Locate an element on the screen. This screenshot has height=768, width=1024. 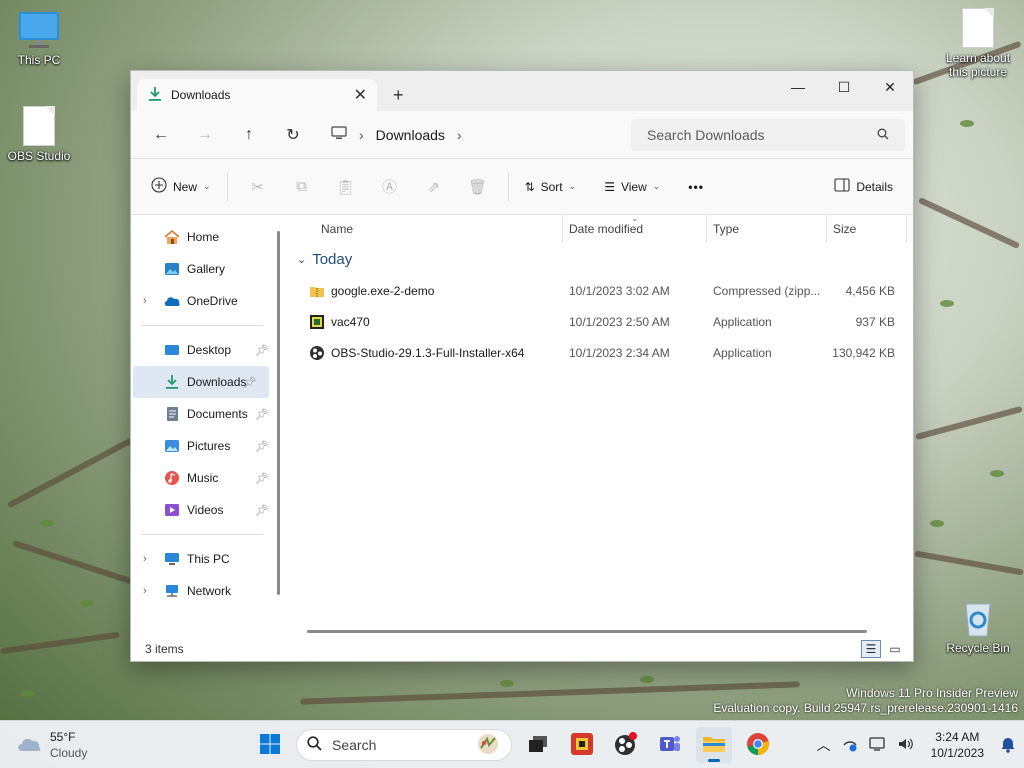
rename-button: Ⓐ is located at coordinates (390, 187).